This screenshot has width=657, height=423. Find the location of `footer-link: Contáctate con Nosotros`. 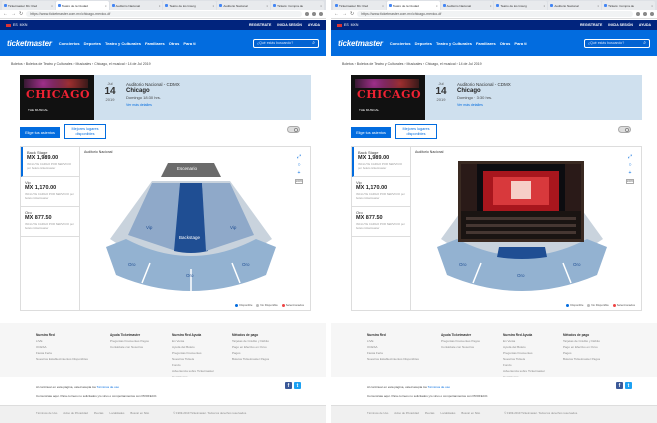

footer-link: Contáctate con Nosotros is located at coordinates (129, 347).